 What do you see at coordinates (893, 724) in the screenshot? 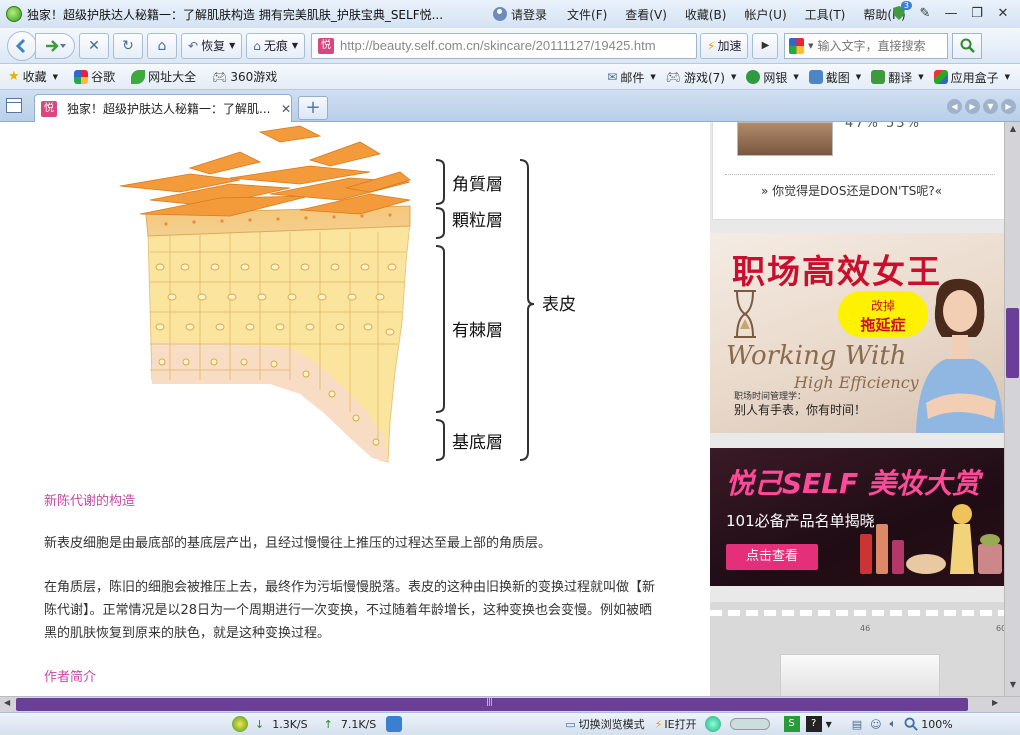
I see `speaker-icon: 🔈︎` at bounding box center [893, 724].